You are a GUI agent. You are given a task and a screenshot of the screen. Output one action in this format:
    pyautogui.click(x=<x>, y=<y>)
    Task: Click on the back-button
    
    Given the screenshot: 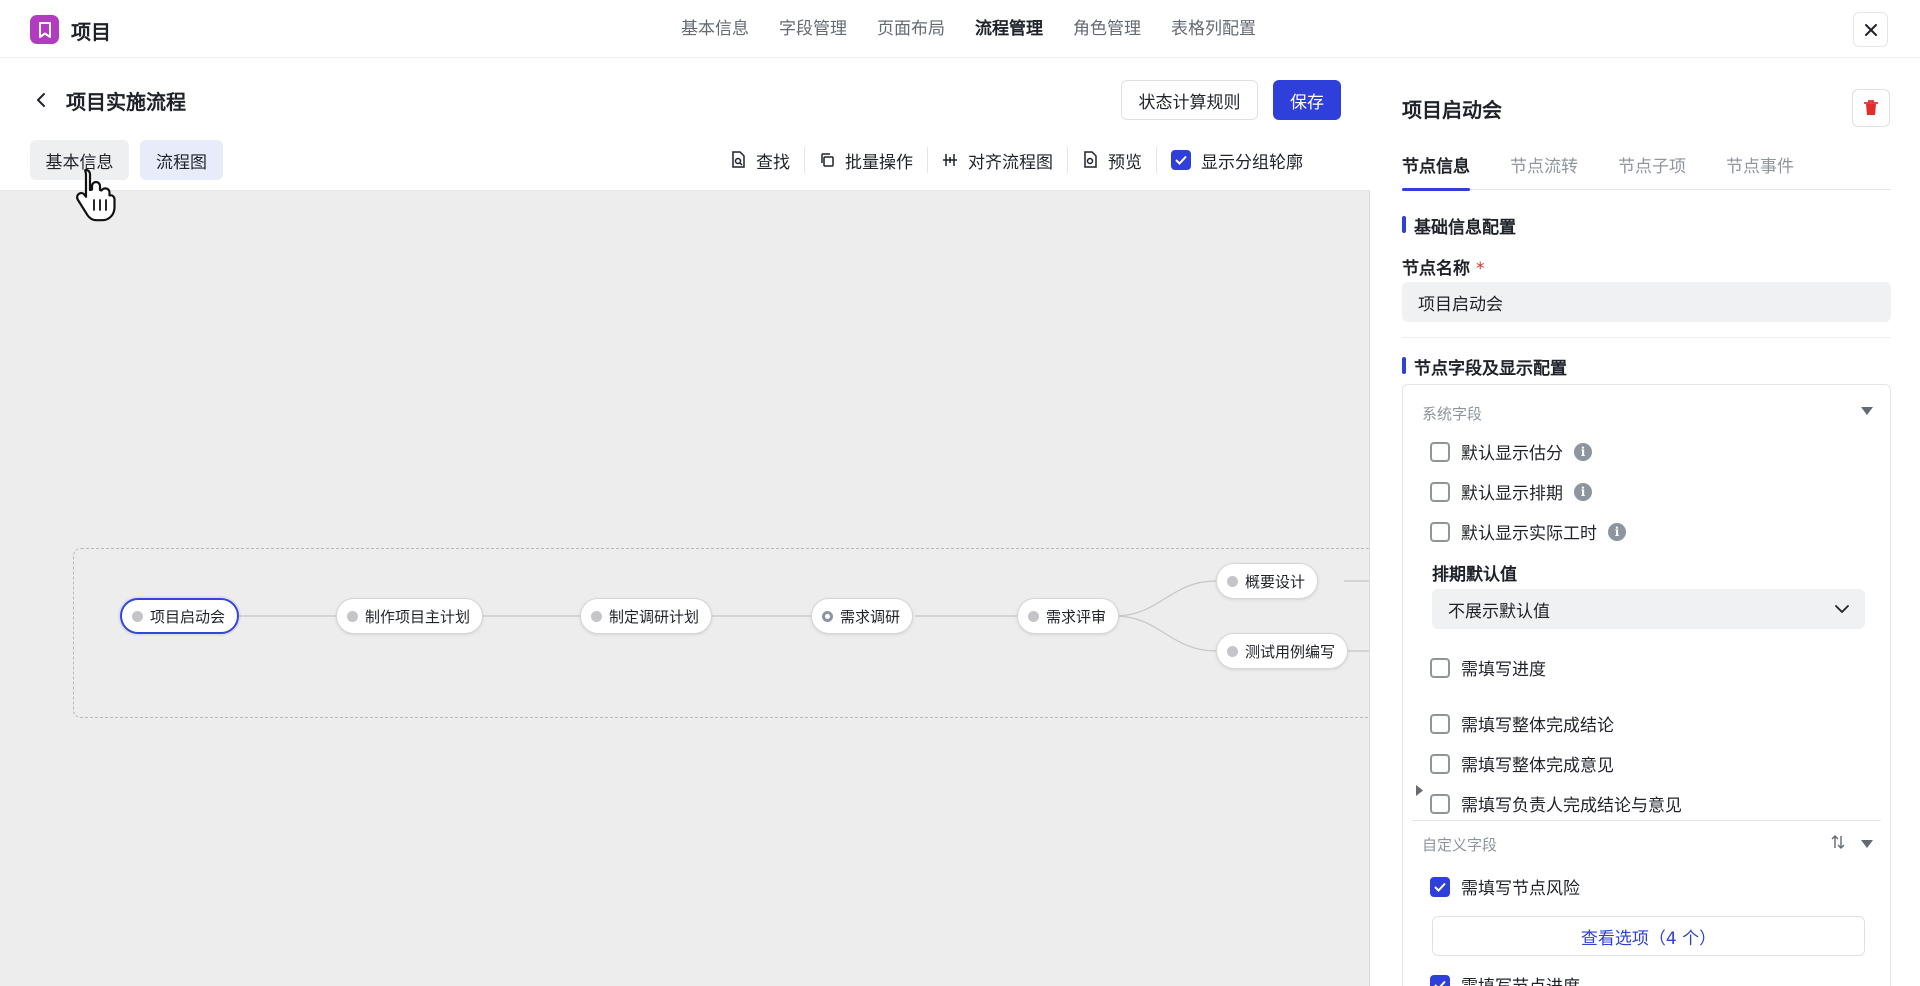 What is the action you would take?
    pyautogui.click(x=41, y=100)
    